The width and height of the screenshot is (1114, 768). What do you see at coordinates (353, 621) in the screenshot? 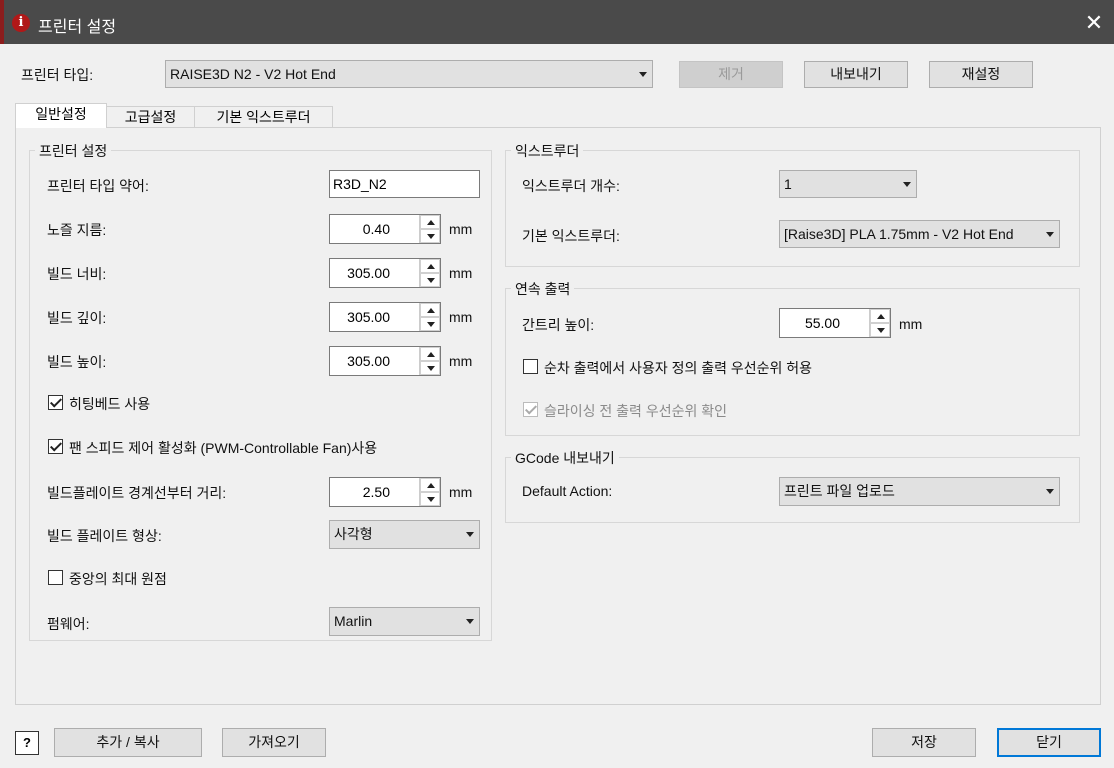
I see `firmware-value: Marlin` at bounding box center [353, 621].